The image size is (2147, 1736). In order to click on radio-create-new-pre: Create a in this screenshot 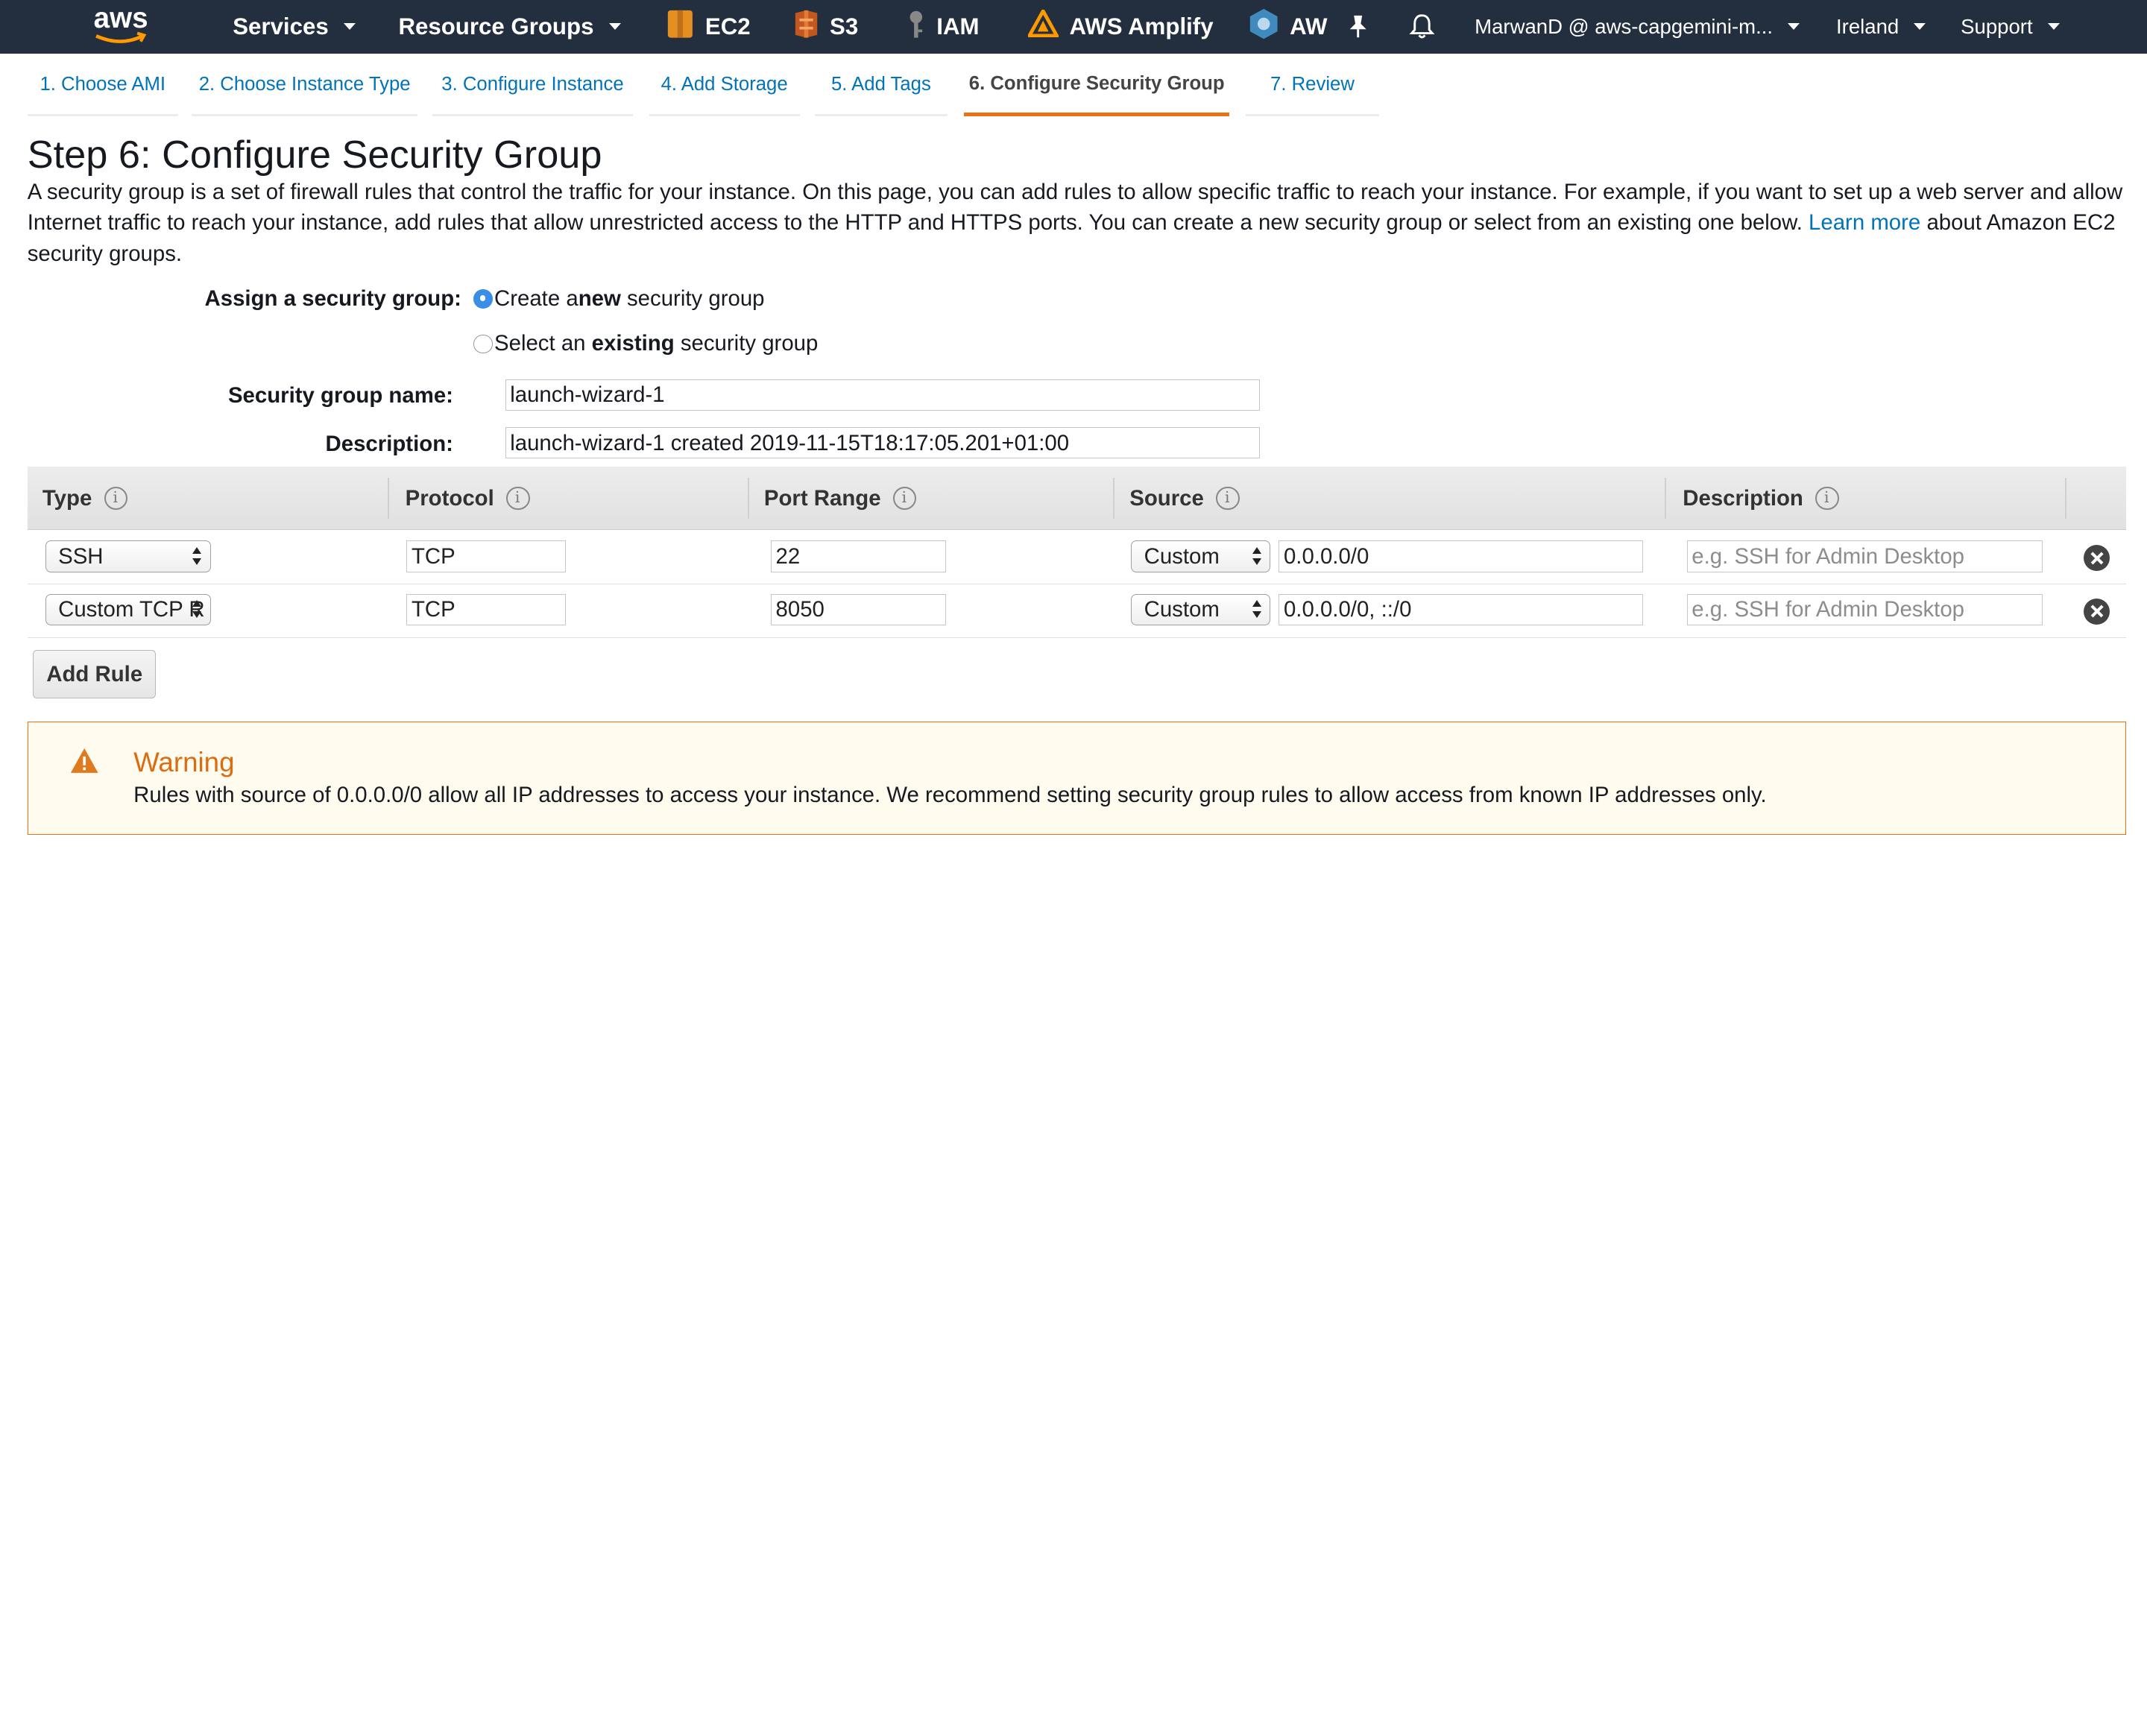, I will do `click(536, 298)`.